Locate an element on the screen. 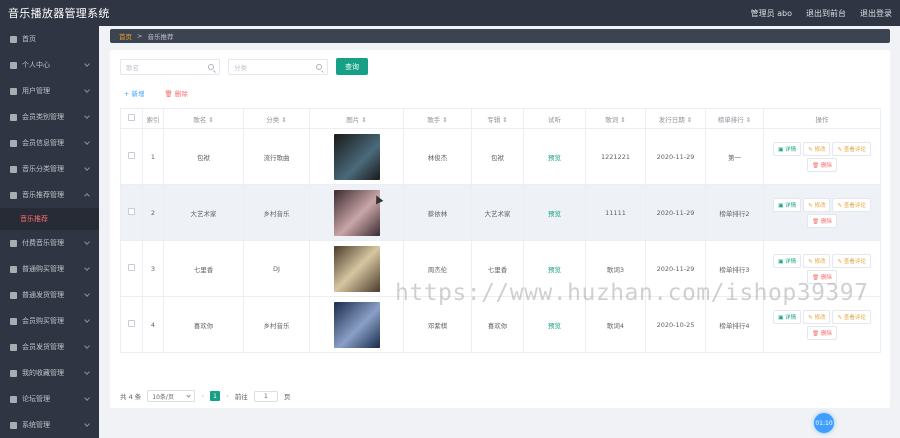  sidebar-item-label: 系统管理 is located at coordinates (36, 425).